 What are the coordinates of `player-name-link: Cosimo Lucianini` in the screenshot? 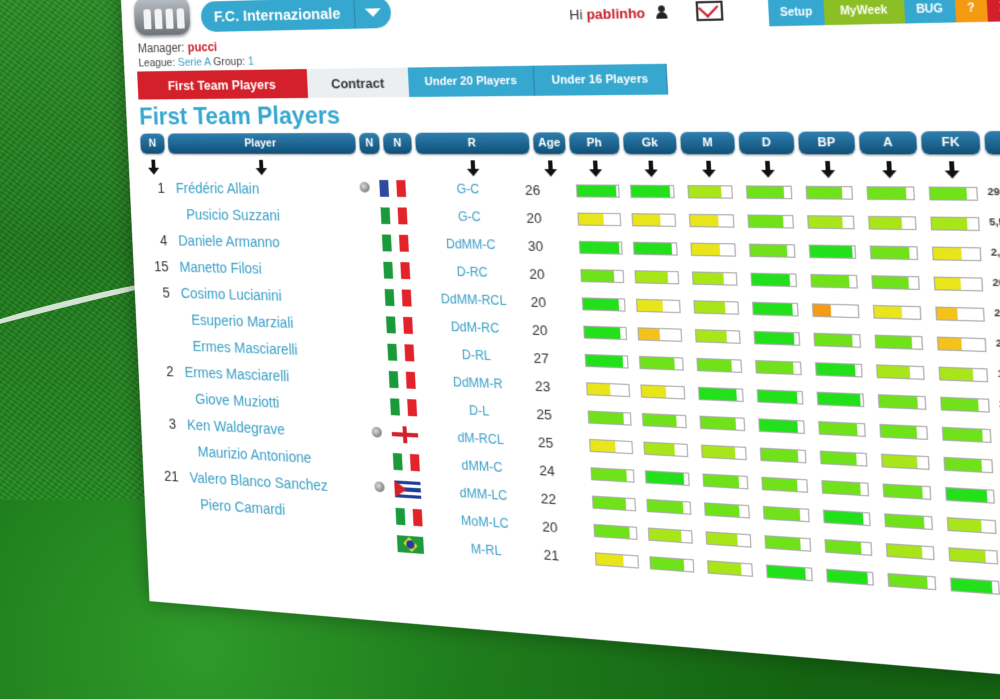 It's located at (231, 294).